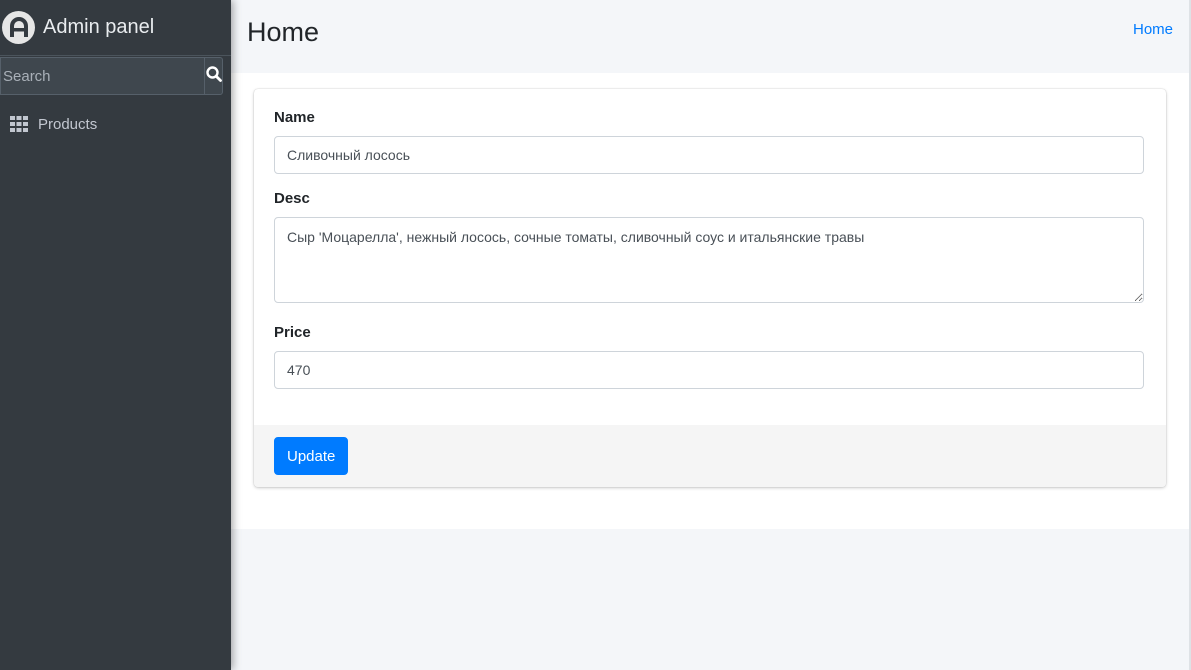  What do you see at coordinates (710, 36) in the screenshot?
I see `content-header: Home Home` at bounding box center [710, 36].